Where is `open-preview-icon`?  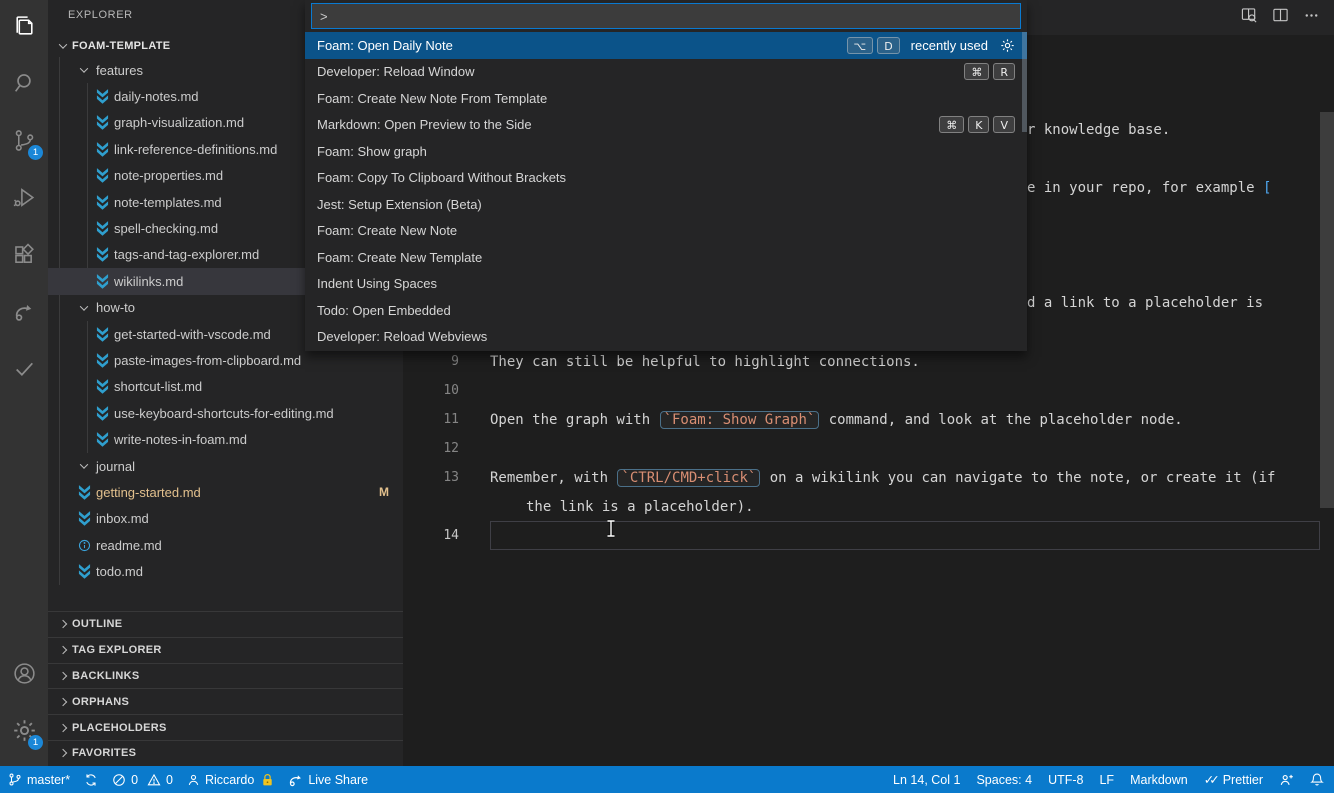
open-preview-icon is located at coordinates (1249, 18).